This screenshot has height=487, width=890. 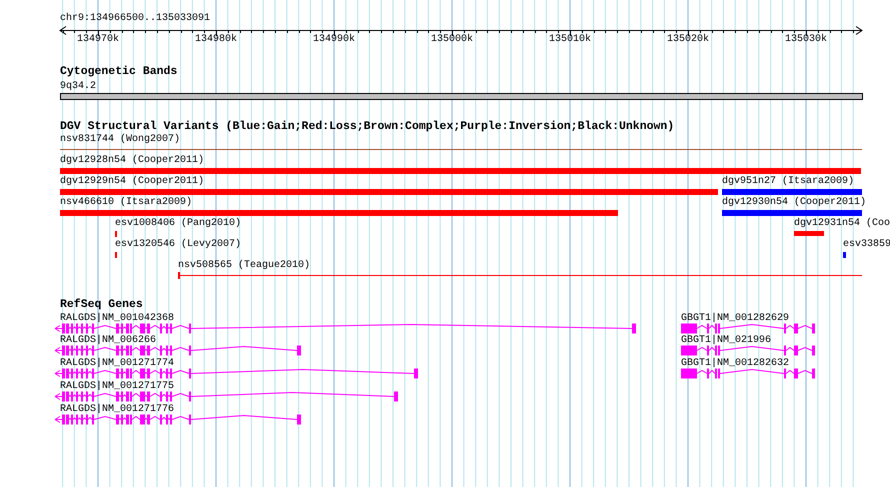 I want to click on gene-label: GBGT1|NM_001282629, so click(x=735, y=319).